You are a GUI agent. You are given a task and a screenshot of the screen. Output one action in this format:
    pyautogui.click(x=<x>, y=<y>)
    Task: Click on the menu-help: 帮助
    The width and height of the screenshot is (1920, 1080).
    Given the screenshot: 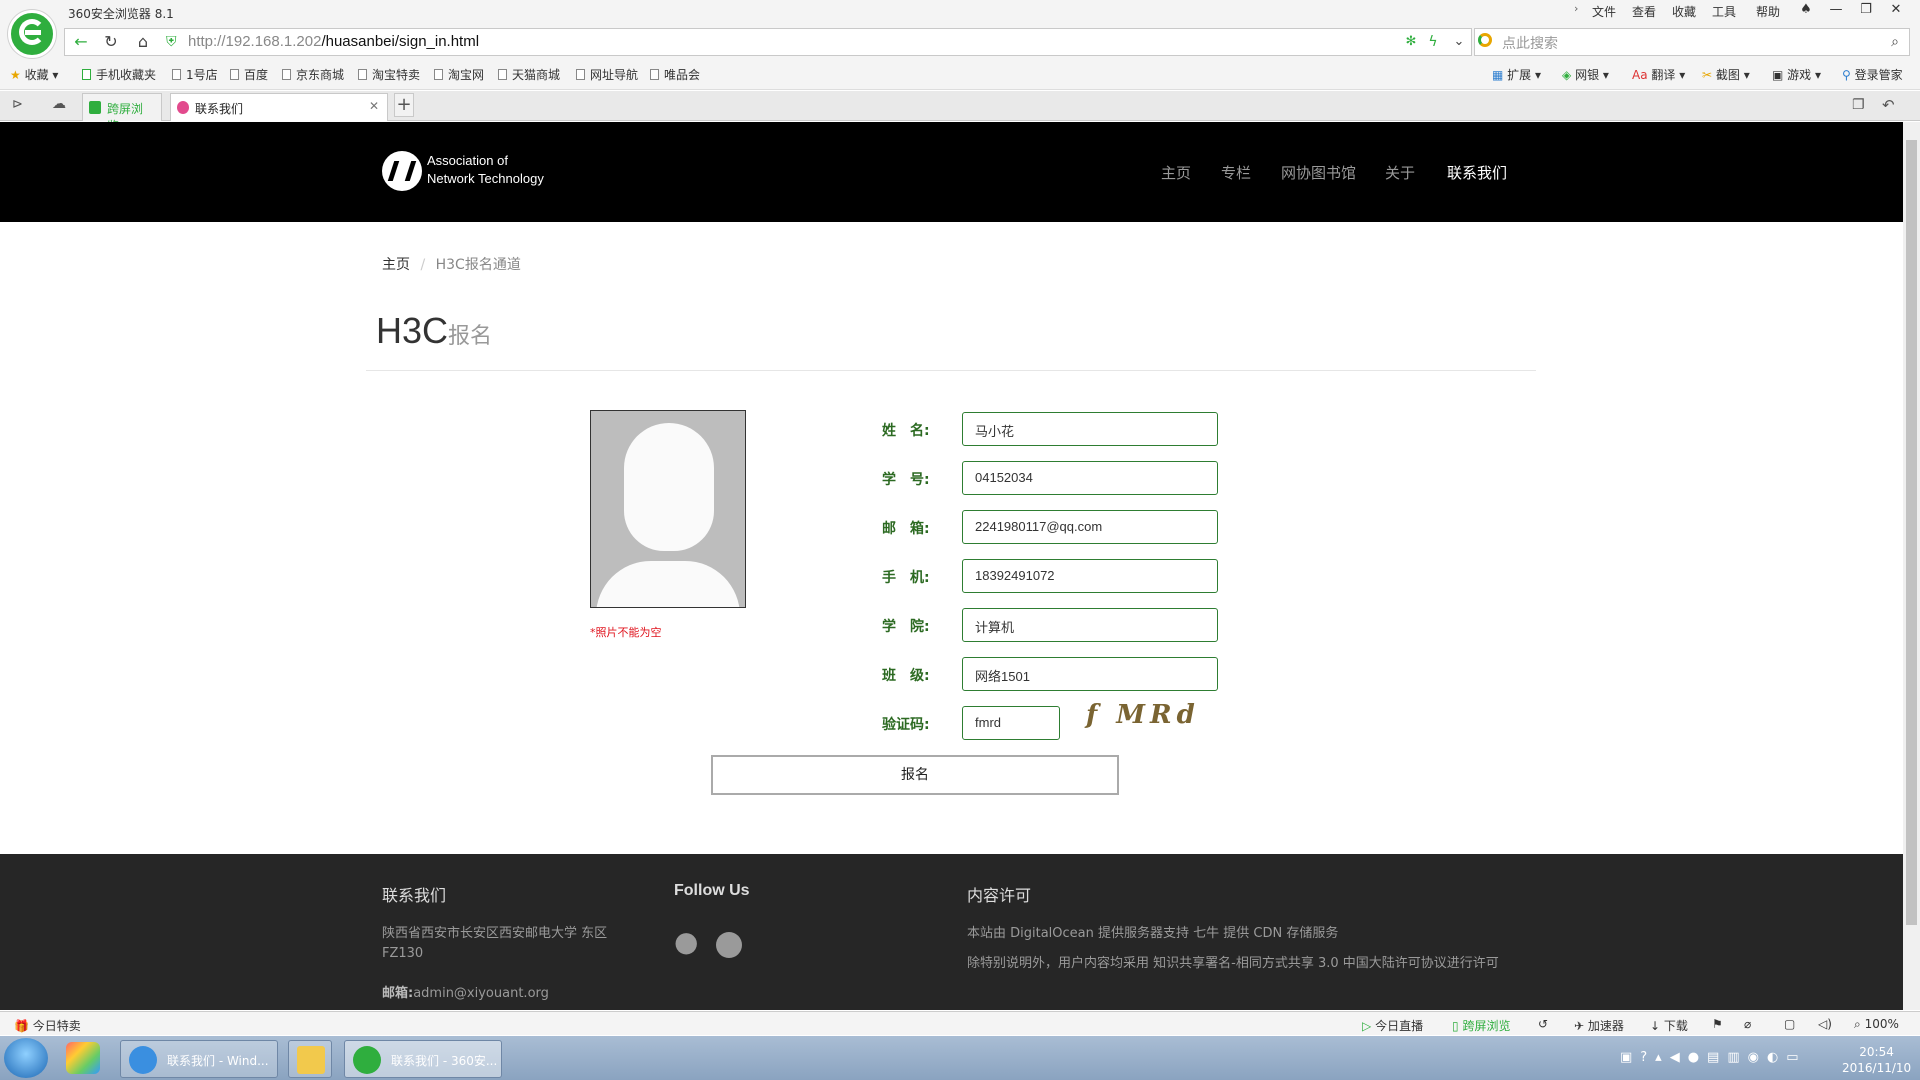 What is the action you would take?
    pyautogui.click(x=1768, y=11)
    